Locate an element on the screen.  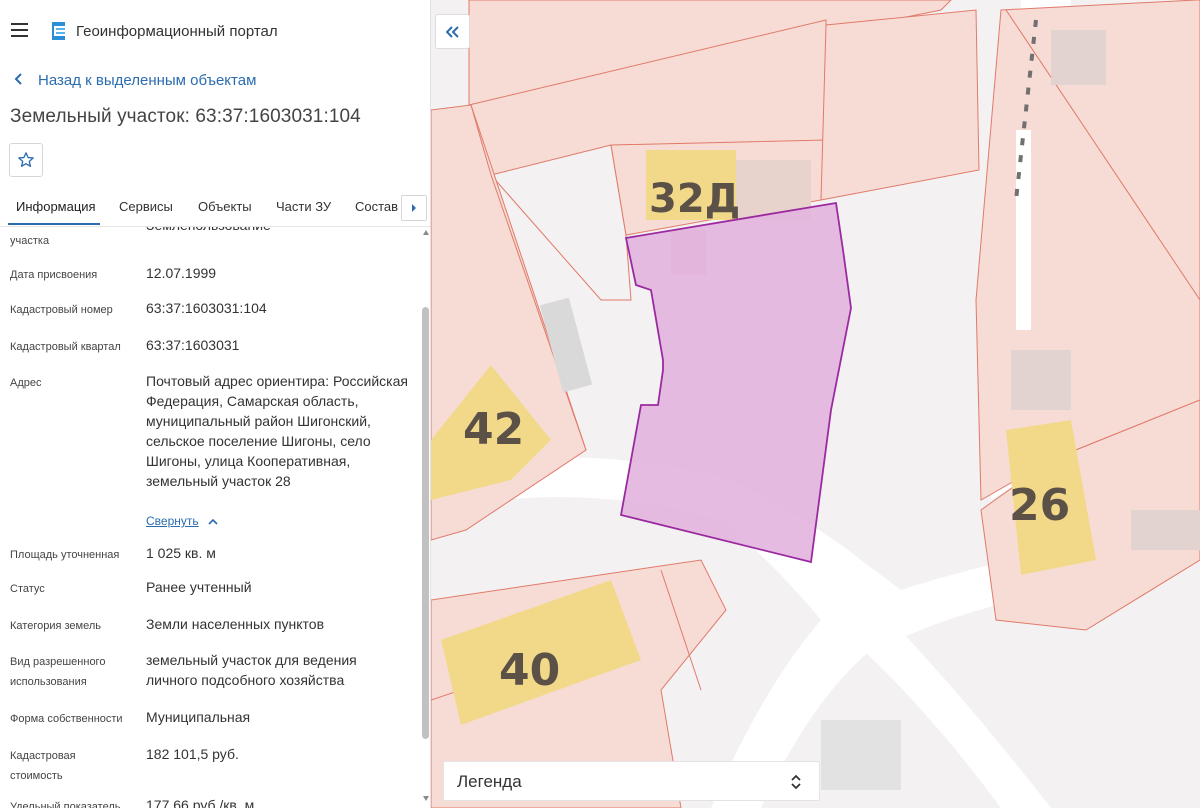
house-number-label: 42 is located at coordinates (493, 429).